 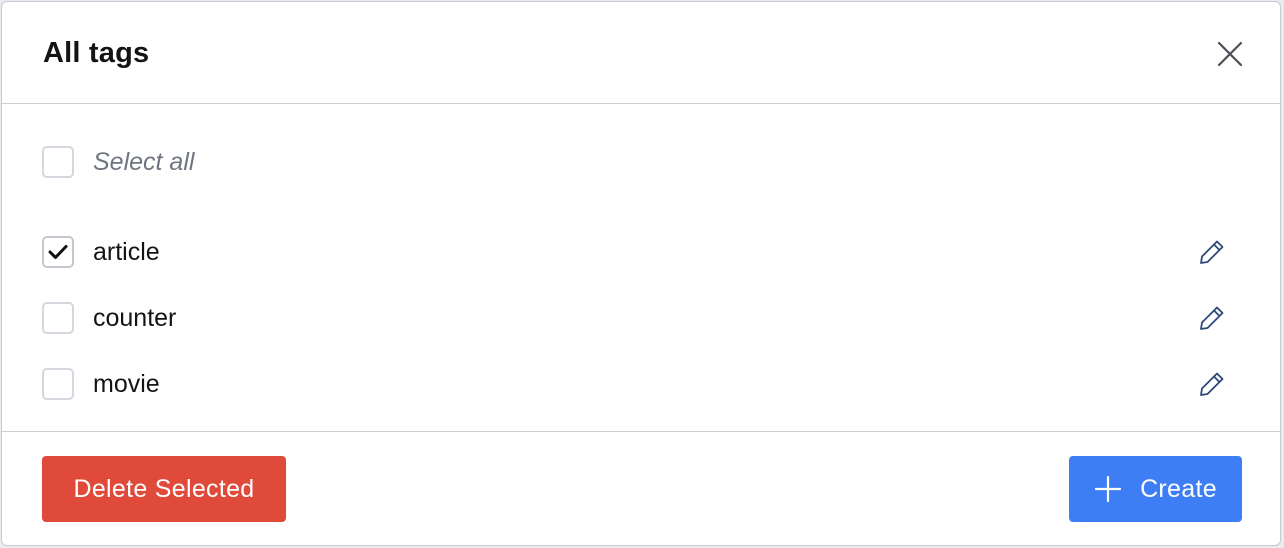 I want to click on select-all-checkbox, so click(x=58, y=162).